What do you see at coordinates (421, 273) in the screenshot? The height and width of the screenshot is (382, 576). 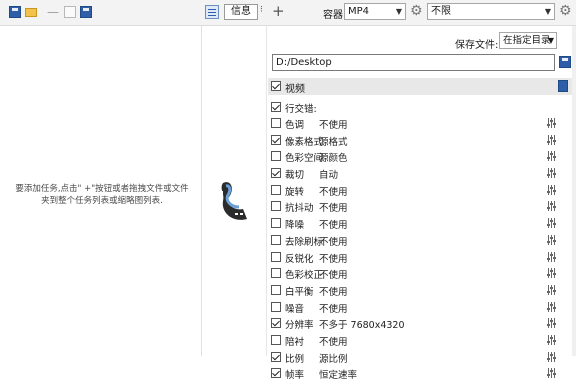 I see `option-row: 色彩校正 不使用` at bounding box center [421, 273].